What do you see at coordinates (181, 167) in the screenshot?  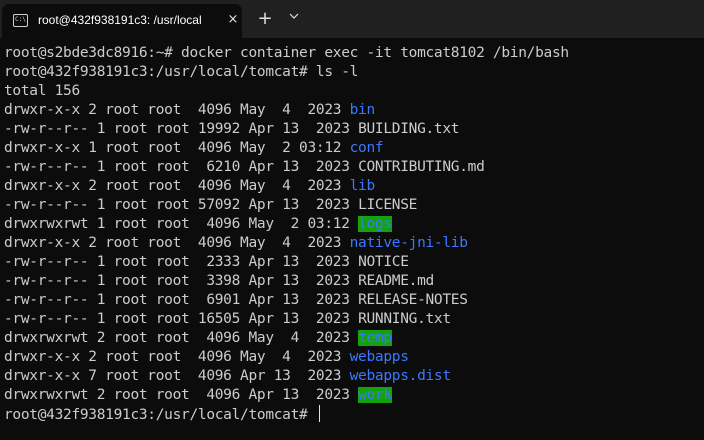 I see `file-meta: -rw-r--r-- 1 root root 6210 Apr 13 2023` at bounding box center [181, 167].